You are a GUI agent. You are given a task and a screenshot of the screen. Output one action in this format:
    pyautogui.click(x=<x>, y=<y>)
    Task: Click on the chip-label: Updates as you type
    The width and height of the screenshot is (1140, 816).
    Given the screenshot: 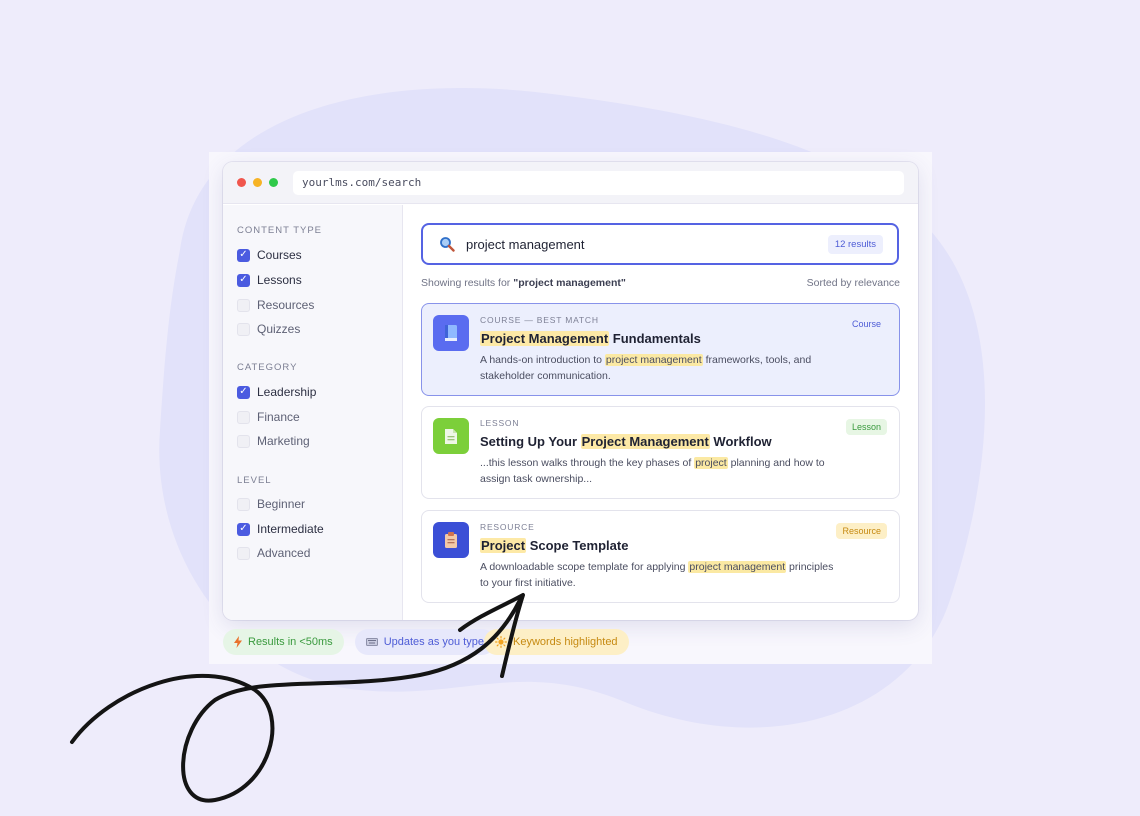 What is the action you would take?
    pyautogui.click(x=433, y=642)
    